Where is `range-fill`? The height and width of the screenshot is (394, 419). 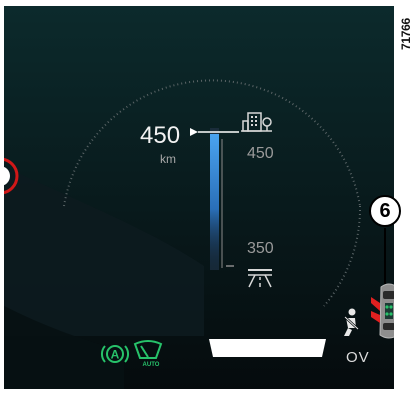
range-fill is located at coordinates (214, 202).